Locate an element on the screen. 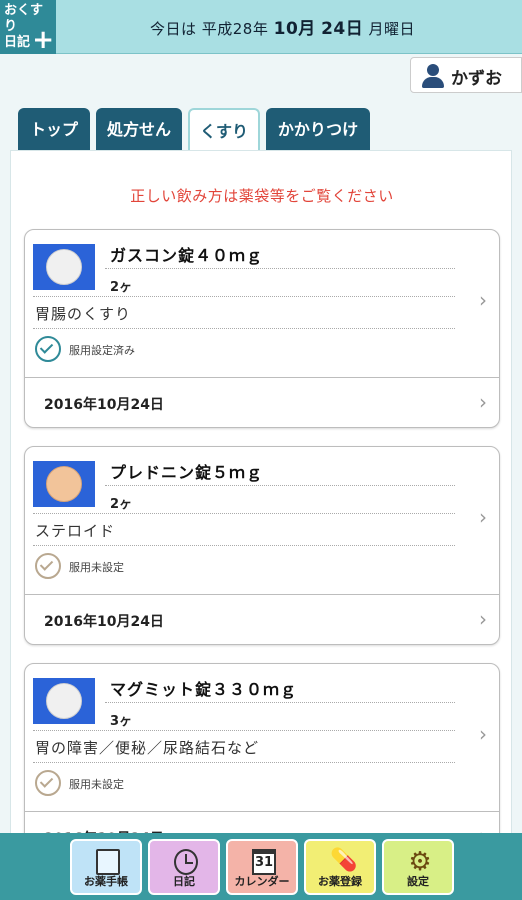 Image resolution: width=522 pixels, height=900 pixels. notebook-icon is located at coordinates (108, 862).